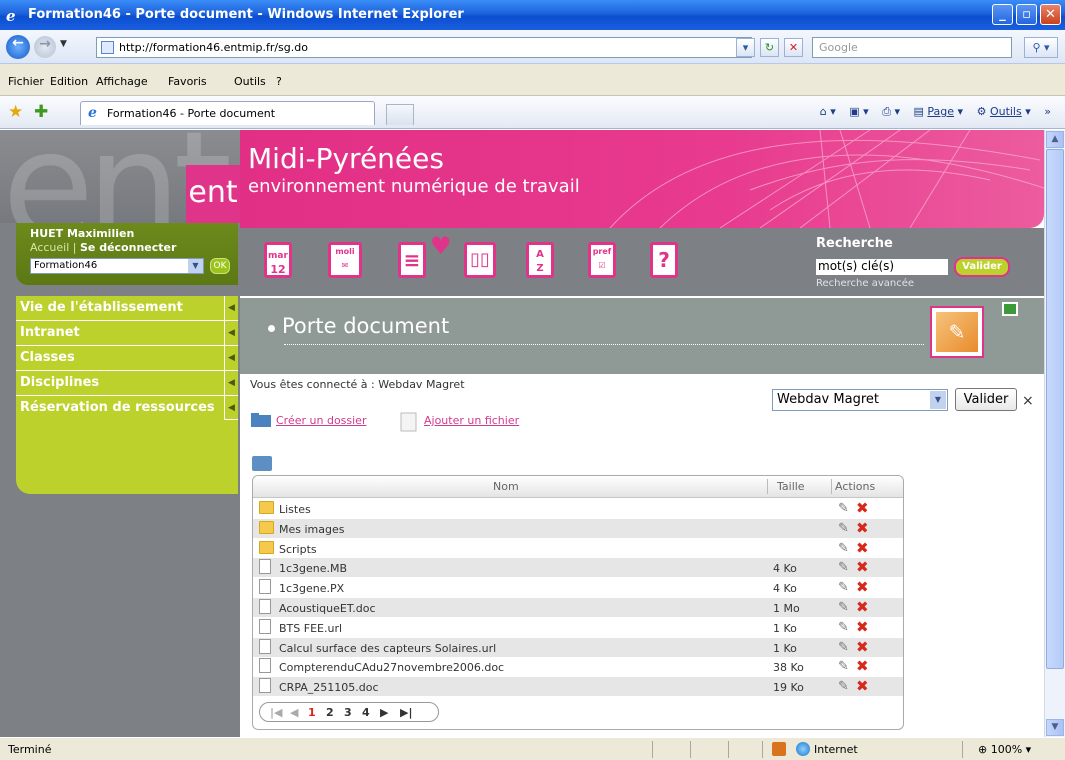 The image size is (1065, 760). I want to click on search-engine-input: Google, so click(912, 47).